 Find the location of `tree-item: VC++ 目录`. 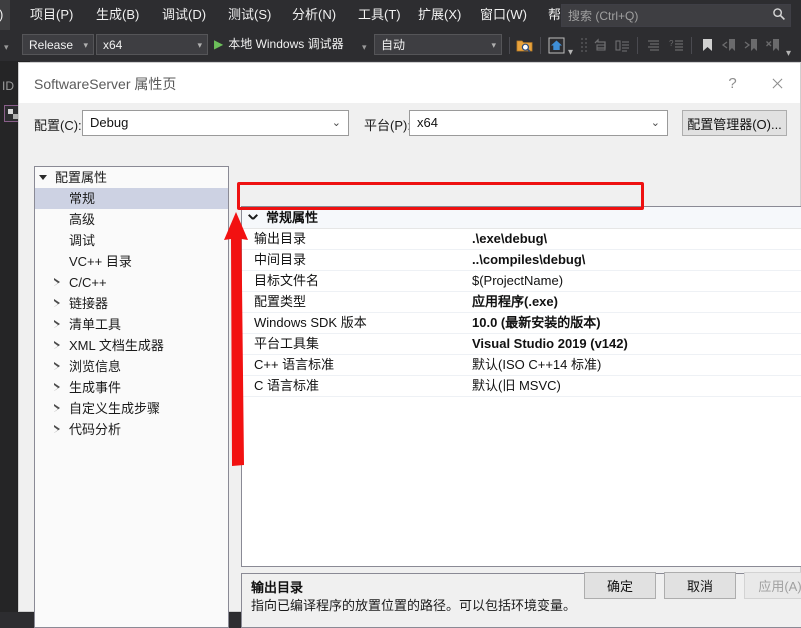

tree-item: VC++ 目录 is located at coordinates (131, 261).